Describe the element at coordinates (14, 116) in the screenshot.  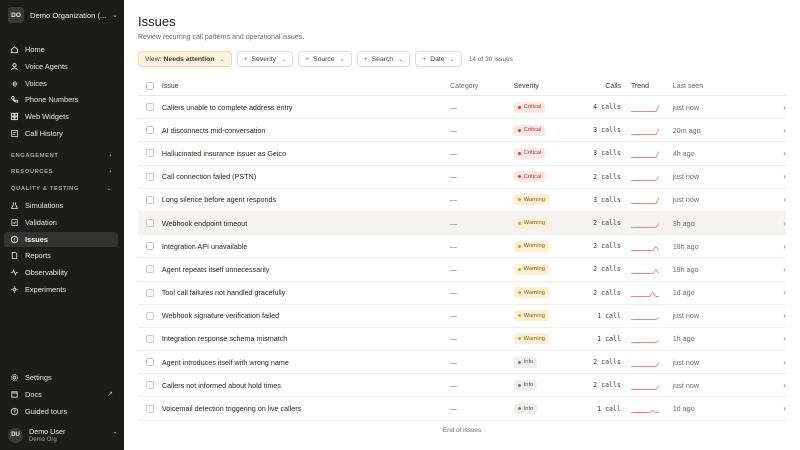
I see `widget-icon` at that location.